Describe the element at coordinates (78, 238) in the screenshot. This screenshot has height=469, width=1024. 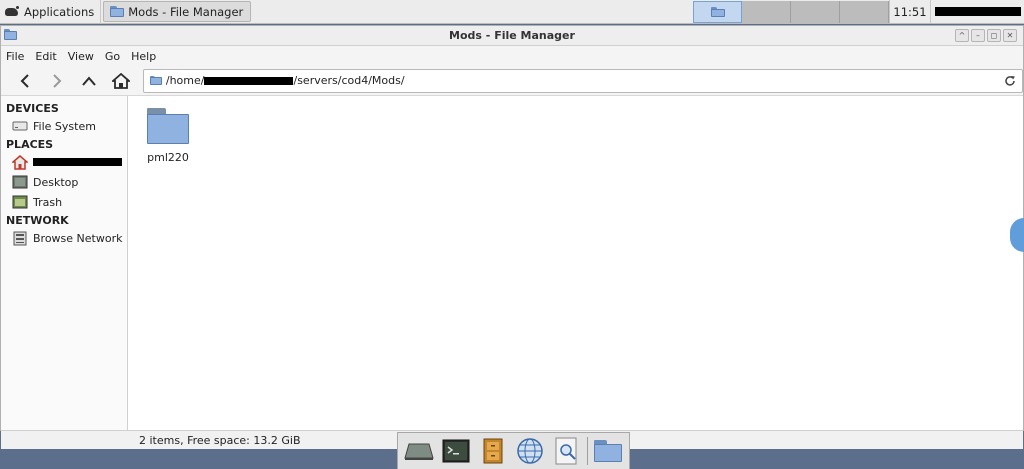
I see `sidebar-item-label: Browse Network` at that location.